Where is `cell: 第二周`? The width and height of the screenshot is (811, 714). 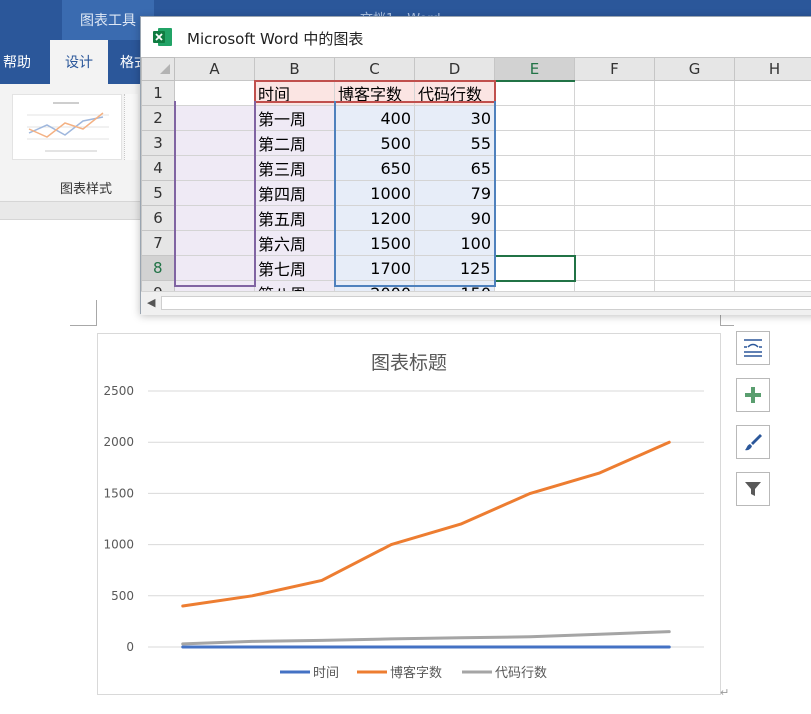 cell: 第二周 is located at coordinates (294, 143).